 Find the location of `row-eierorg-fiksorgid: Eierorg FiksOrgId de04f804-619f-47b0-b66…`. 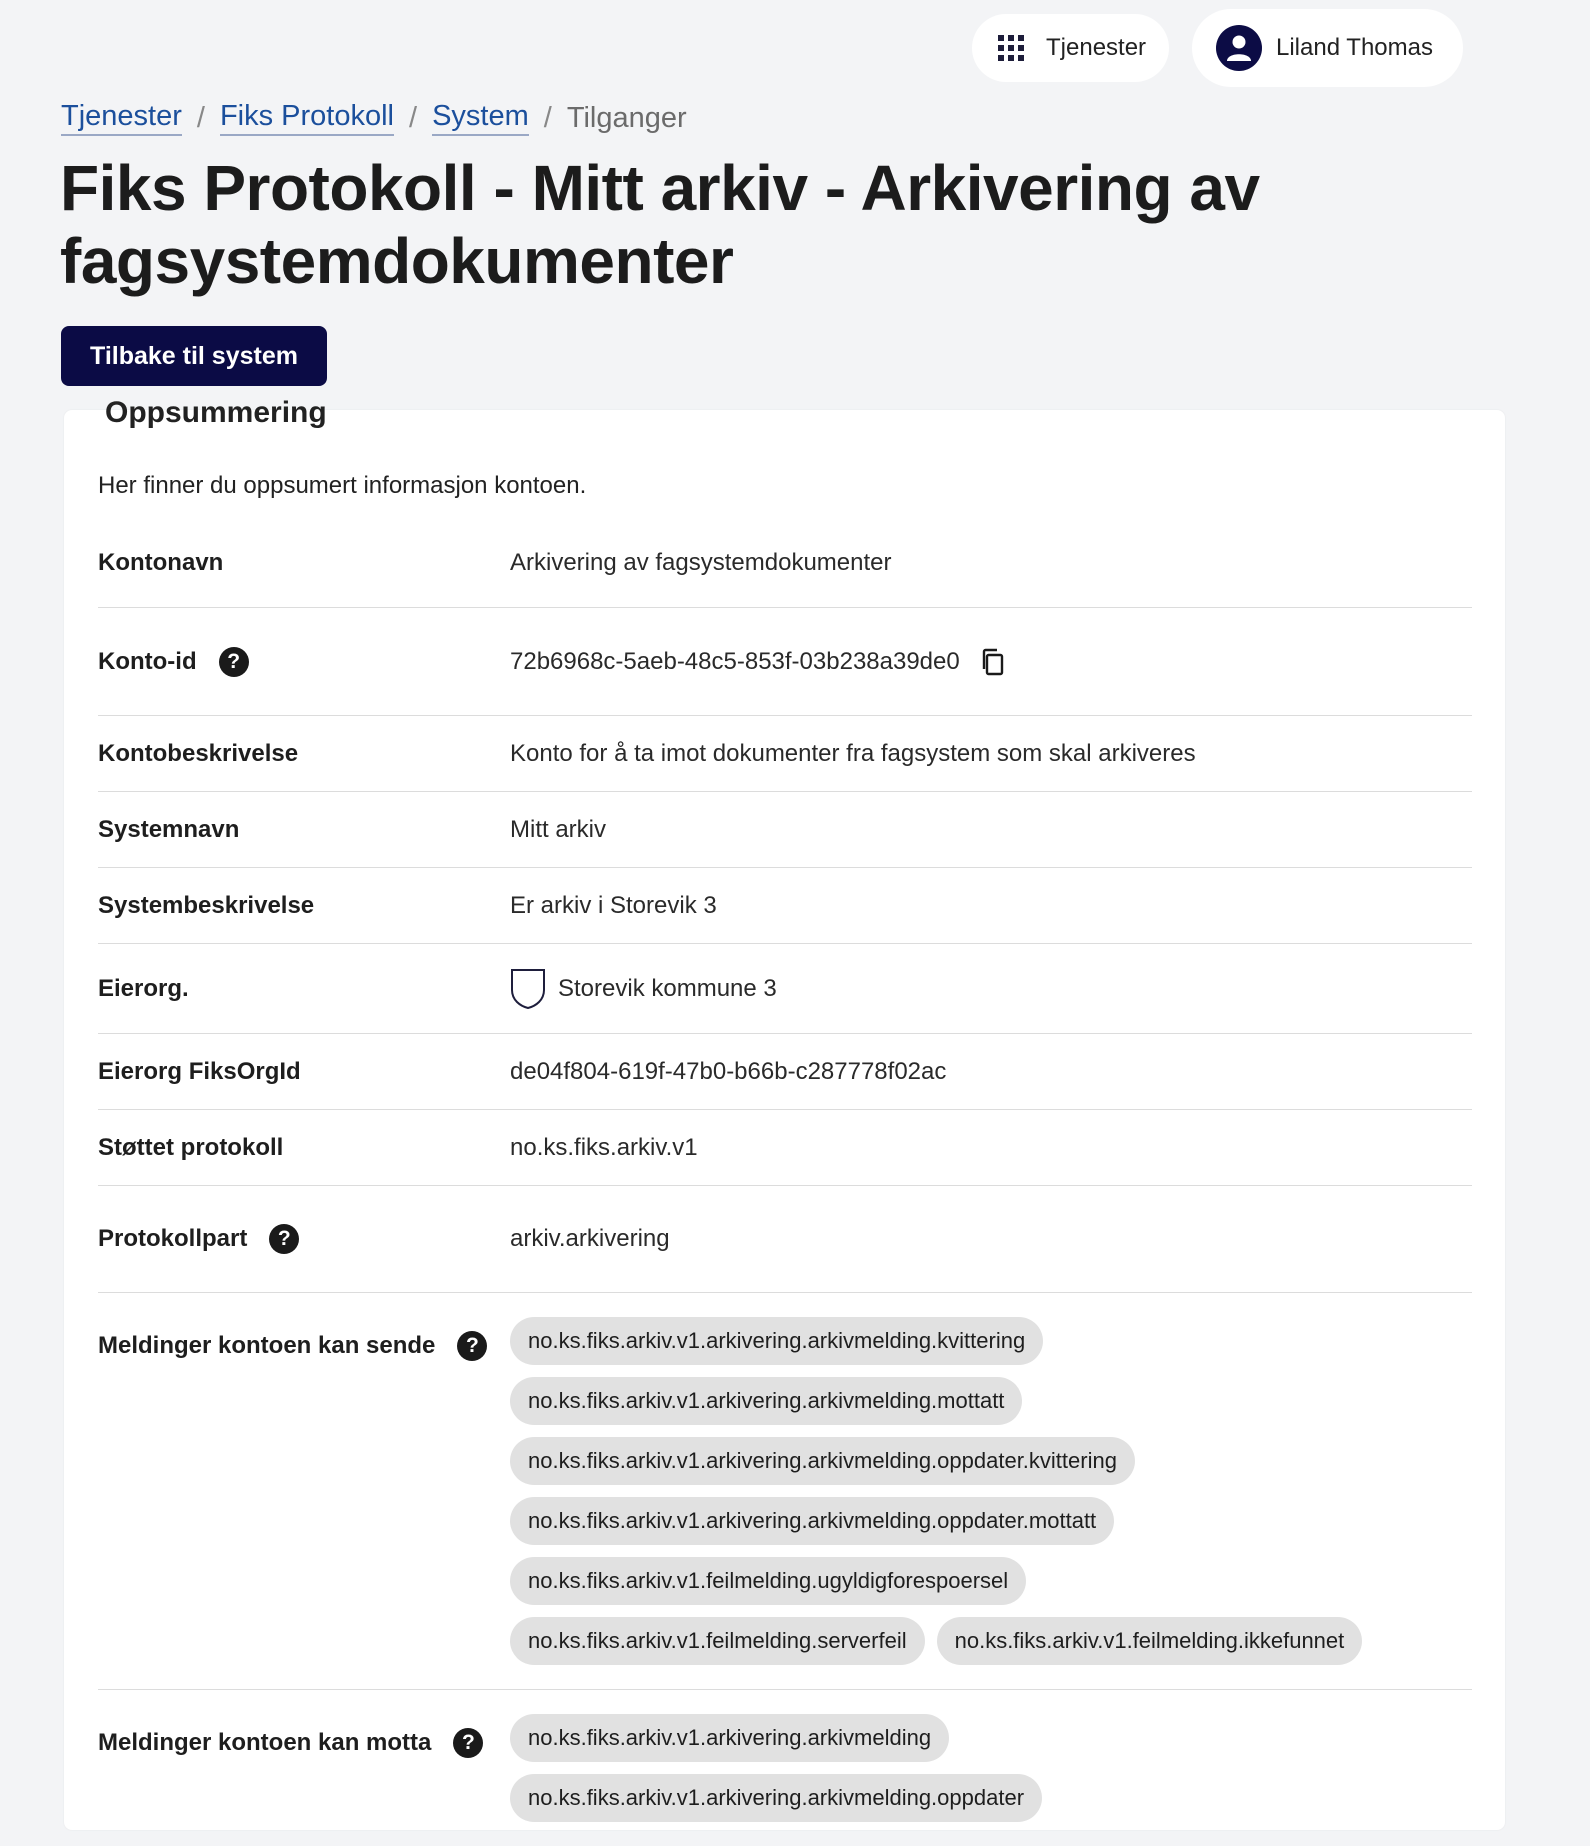

row-eierorg-fiksorgid: Eierorg FiksOrgId de04f804-619f-47b0-b66… is located at coordinates (785, 1072).